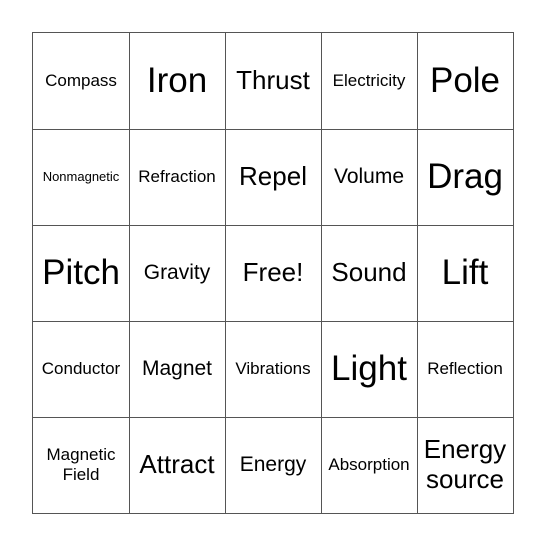  I want to click on bingo-cell-label: Pole, so click(465, 80).